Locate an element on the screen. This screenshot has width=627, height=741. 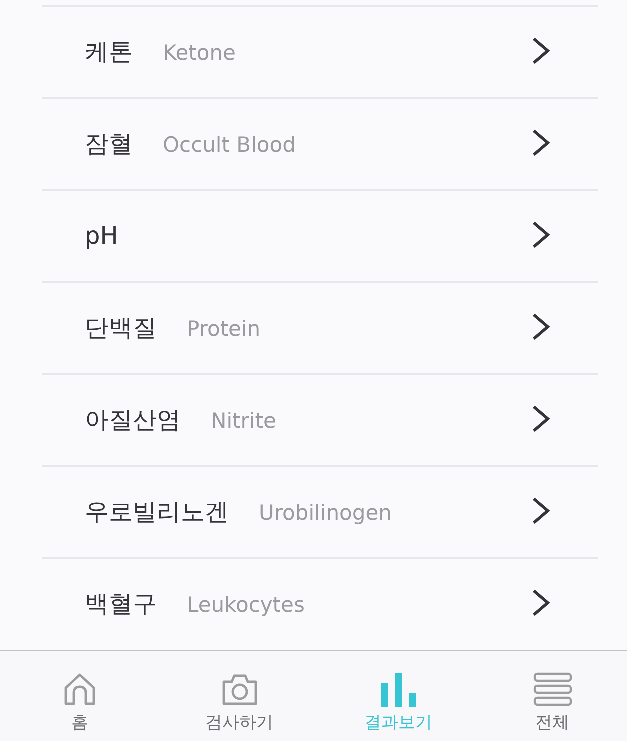
tab: 검사하기 is located at coordinates (239, 696).